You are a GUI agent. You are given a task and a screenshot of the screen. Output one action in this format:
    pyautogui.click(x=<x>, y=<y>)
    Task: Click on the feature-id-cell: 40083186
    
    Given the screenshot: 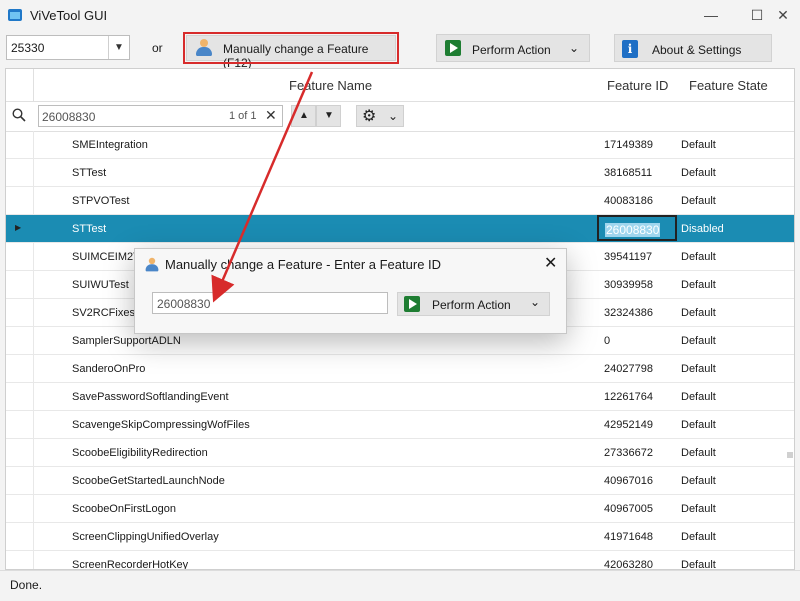 What is the action you would take?
    pyautogui.click(x=628, y=201)
    